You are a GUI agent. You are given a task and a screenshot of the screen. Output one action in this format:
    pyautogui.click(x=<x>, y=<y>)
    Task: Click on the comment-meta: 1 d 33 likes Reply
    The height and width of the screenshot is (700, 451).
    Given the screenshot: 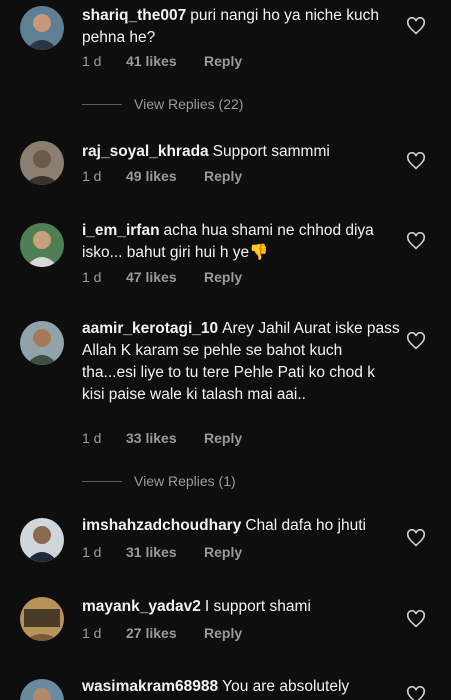 What is the action you would take?
    pyautogui.click(x=162, y=438)
    